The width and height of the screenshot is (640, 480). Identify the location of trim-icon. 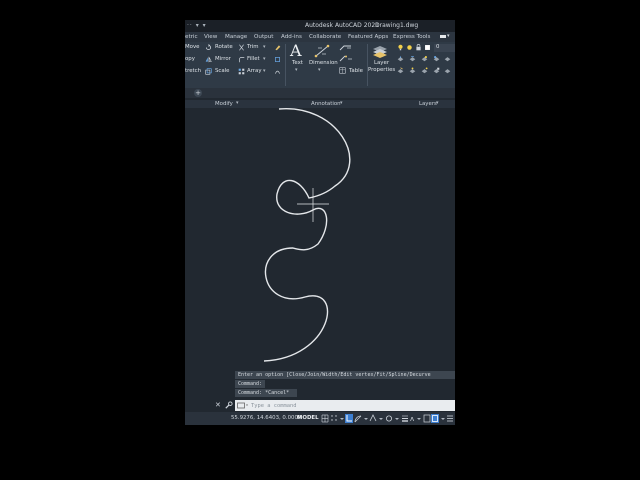
(241, 47).